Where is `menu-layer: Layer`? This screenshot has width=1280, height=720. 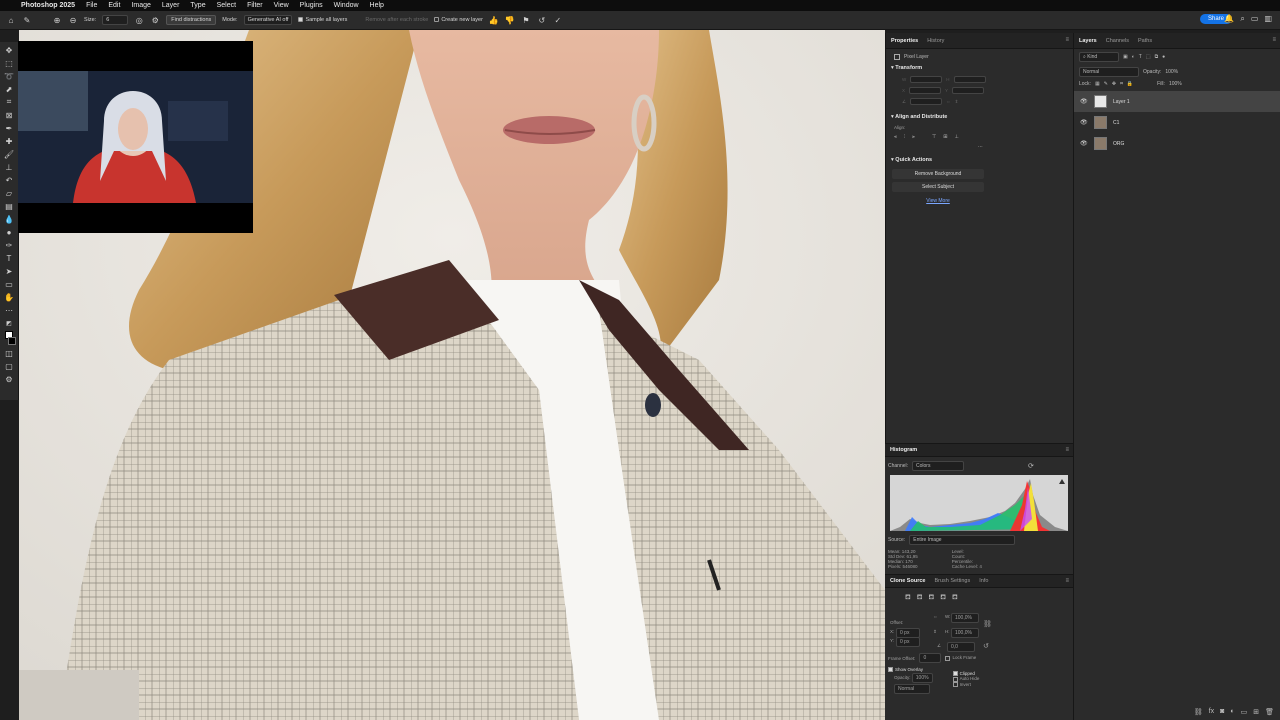 menu-layer: Layer is located at coordinates (171, 5).